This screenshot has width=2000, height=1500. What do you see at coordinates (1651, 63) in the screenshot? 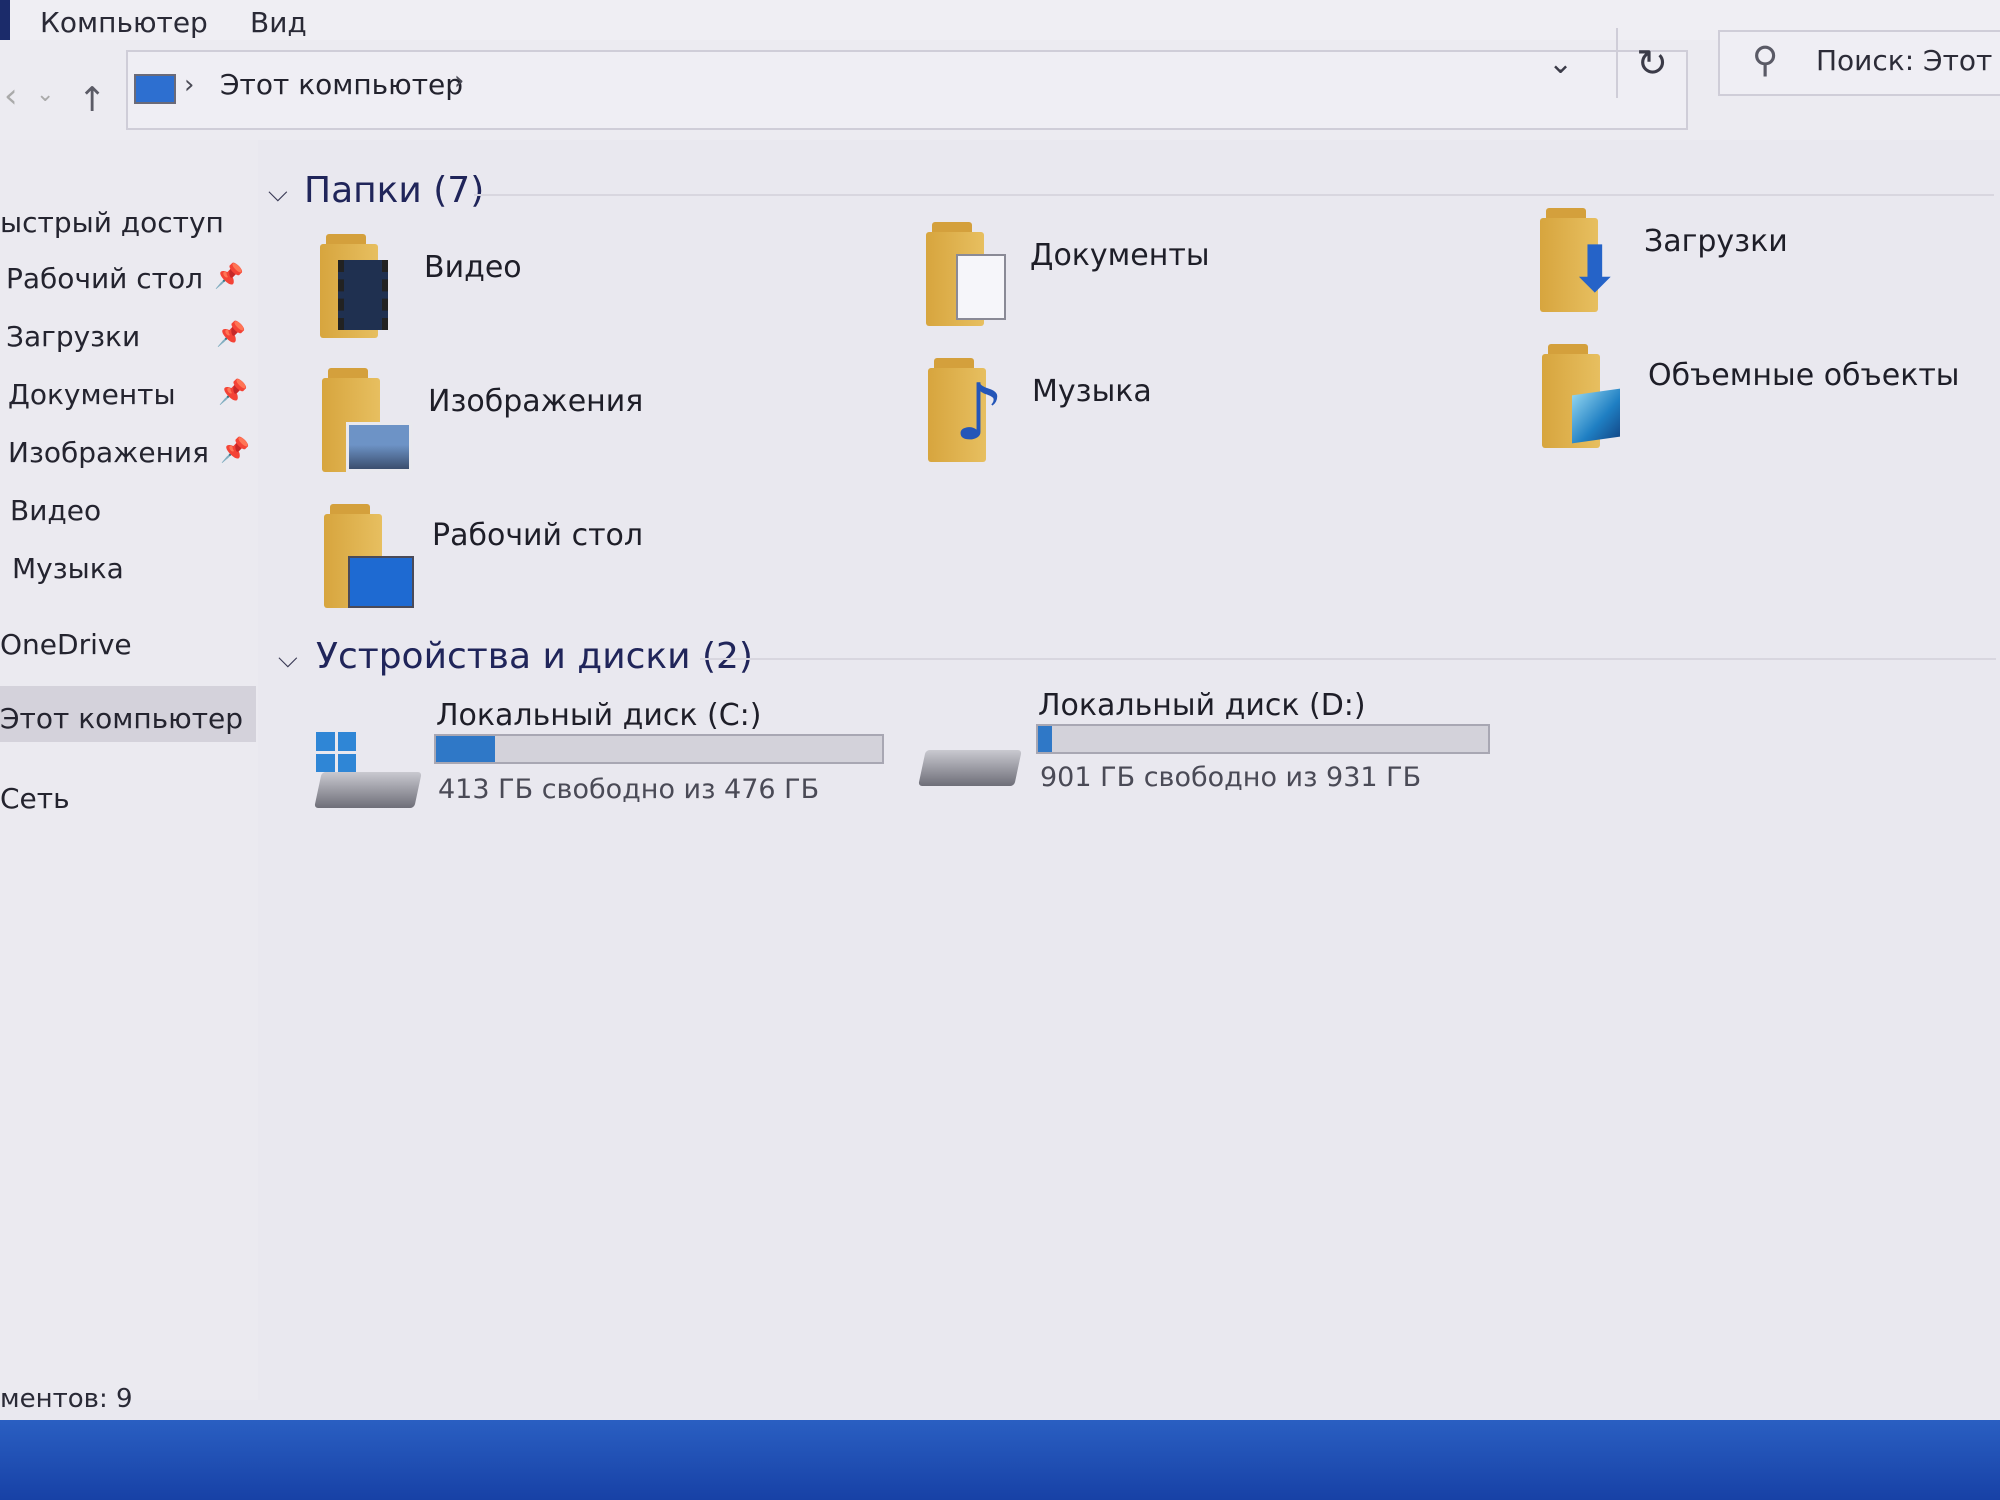
I see `refresh-icon: ↻` at bounding box center [1651, 63].